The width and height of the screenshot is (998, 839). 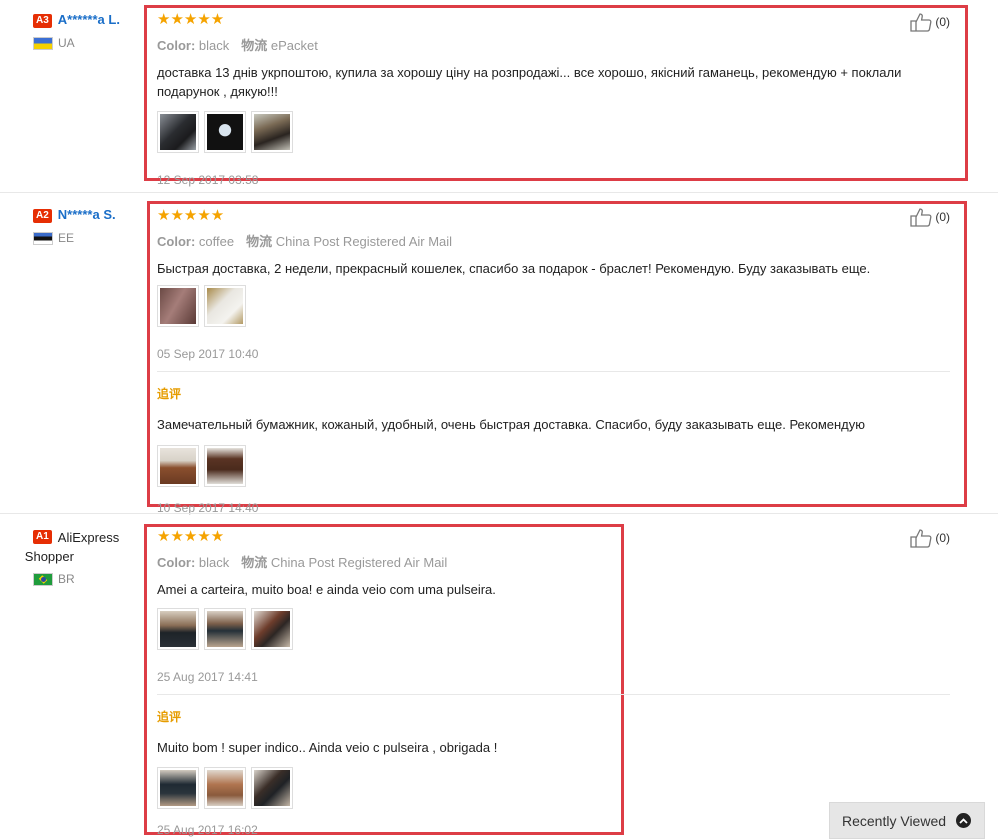 I want to click on buyer-info: A2 N*****a S. EE, so click(x=88, y=226).